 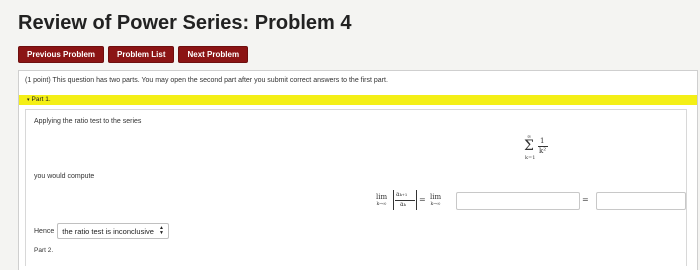 I want to click on lim-text-1: lim, so click(x=382, y=197).